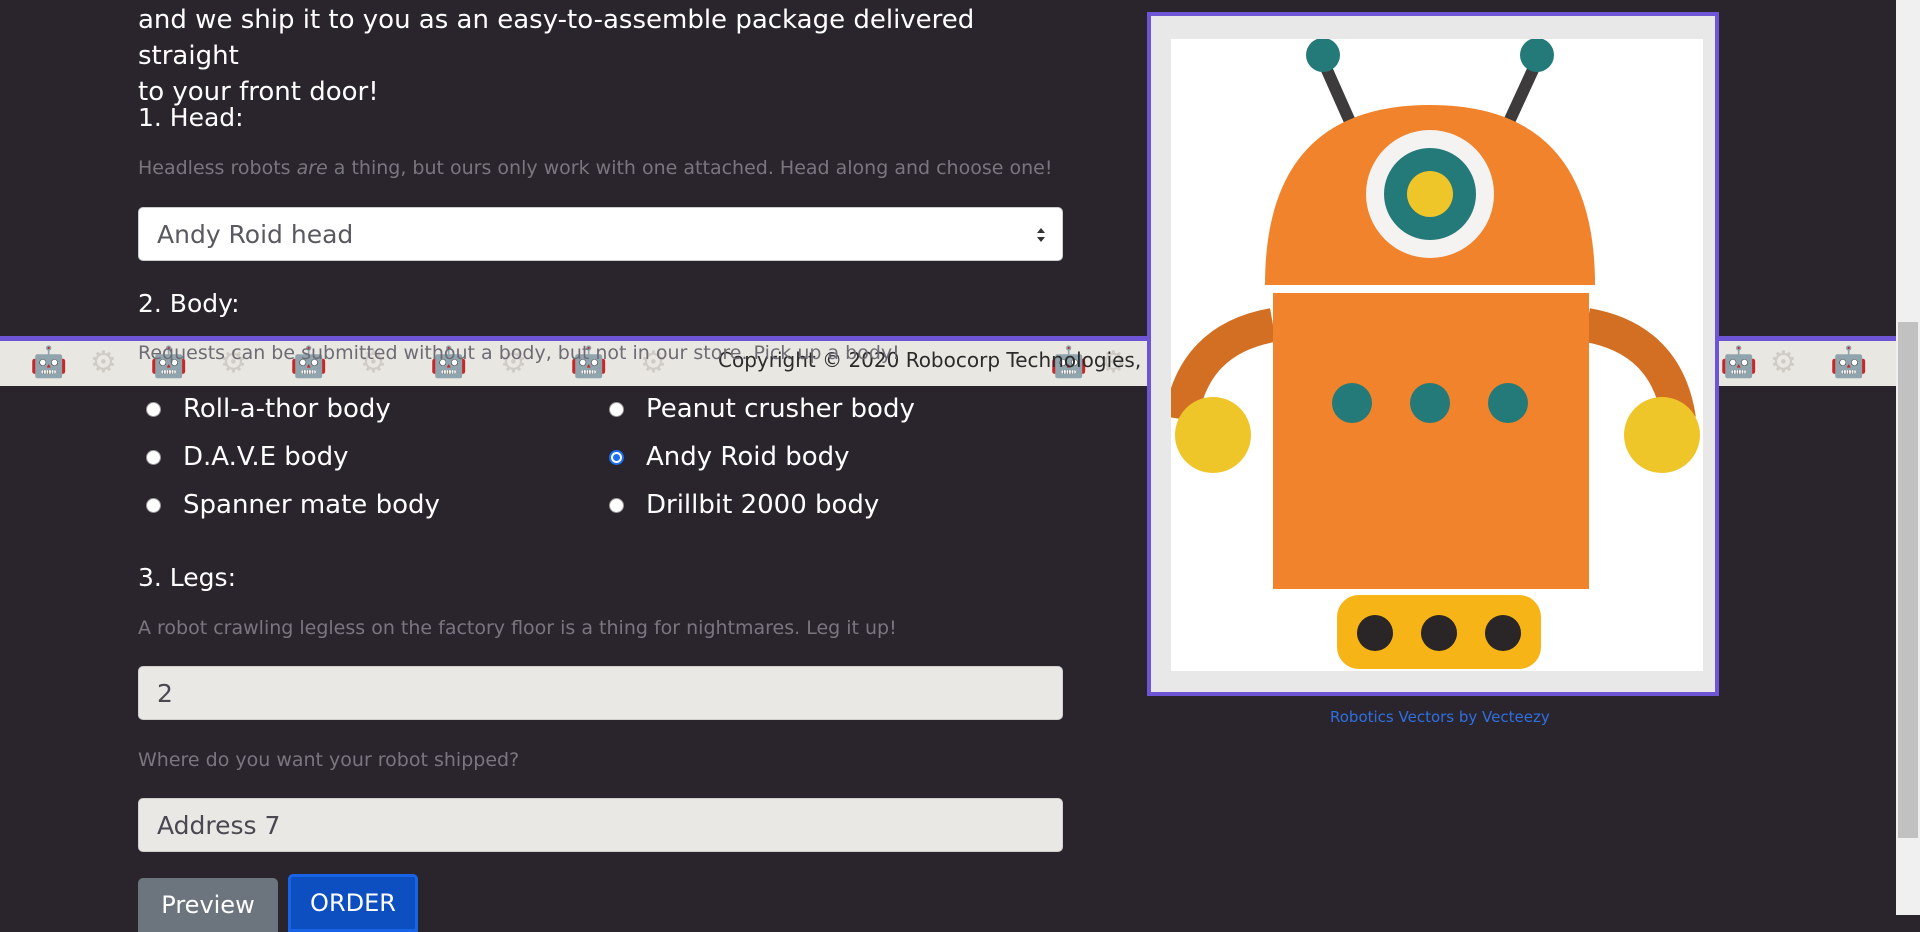 The height and width of the screenshot is (932, 1920). Describe the element at coordinates (258, 92) in the screenshot. I see `intro-line-2: to your front door!` at that location.